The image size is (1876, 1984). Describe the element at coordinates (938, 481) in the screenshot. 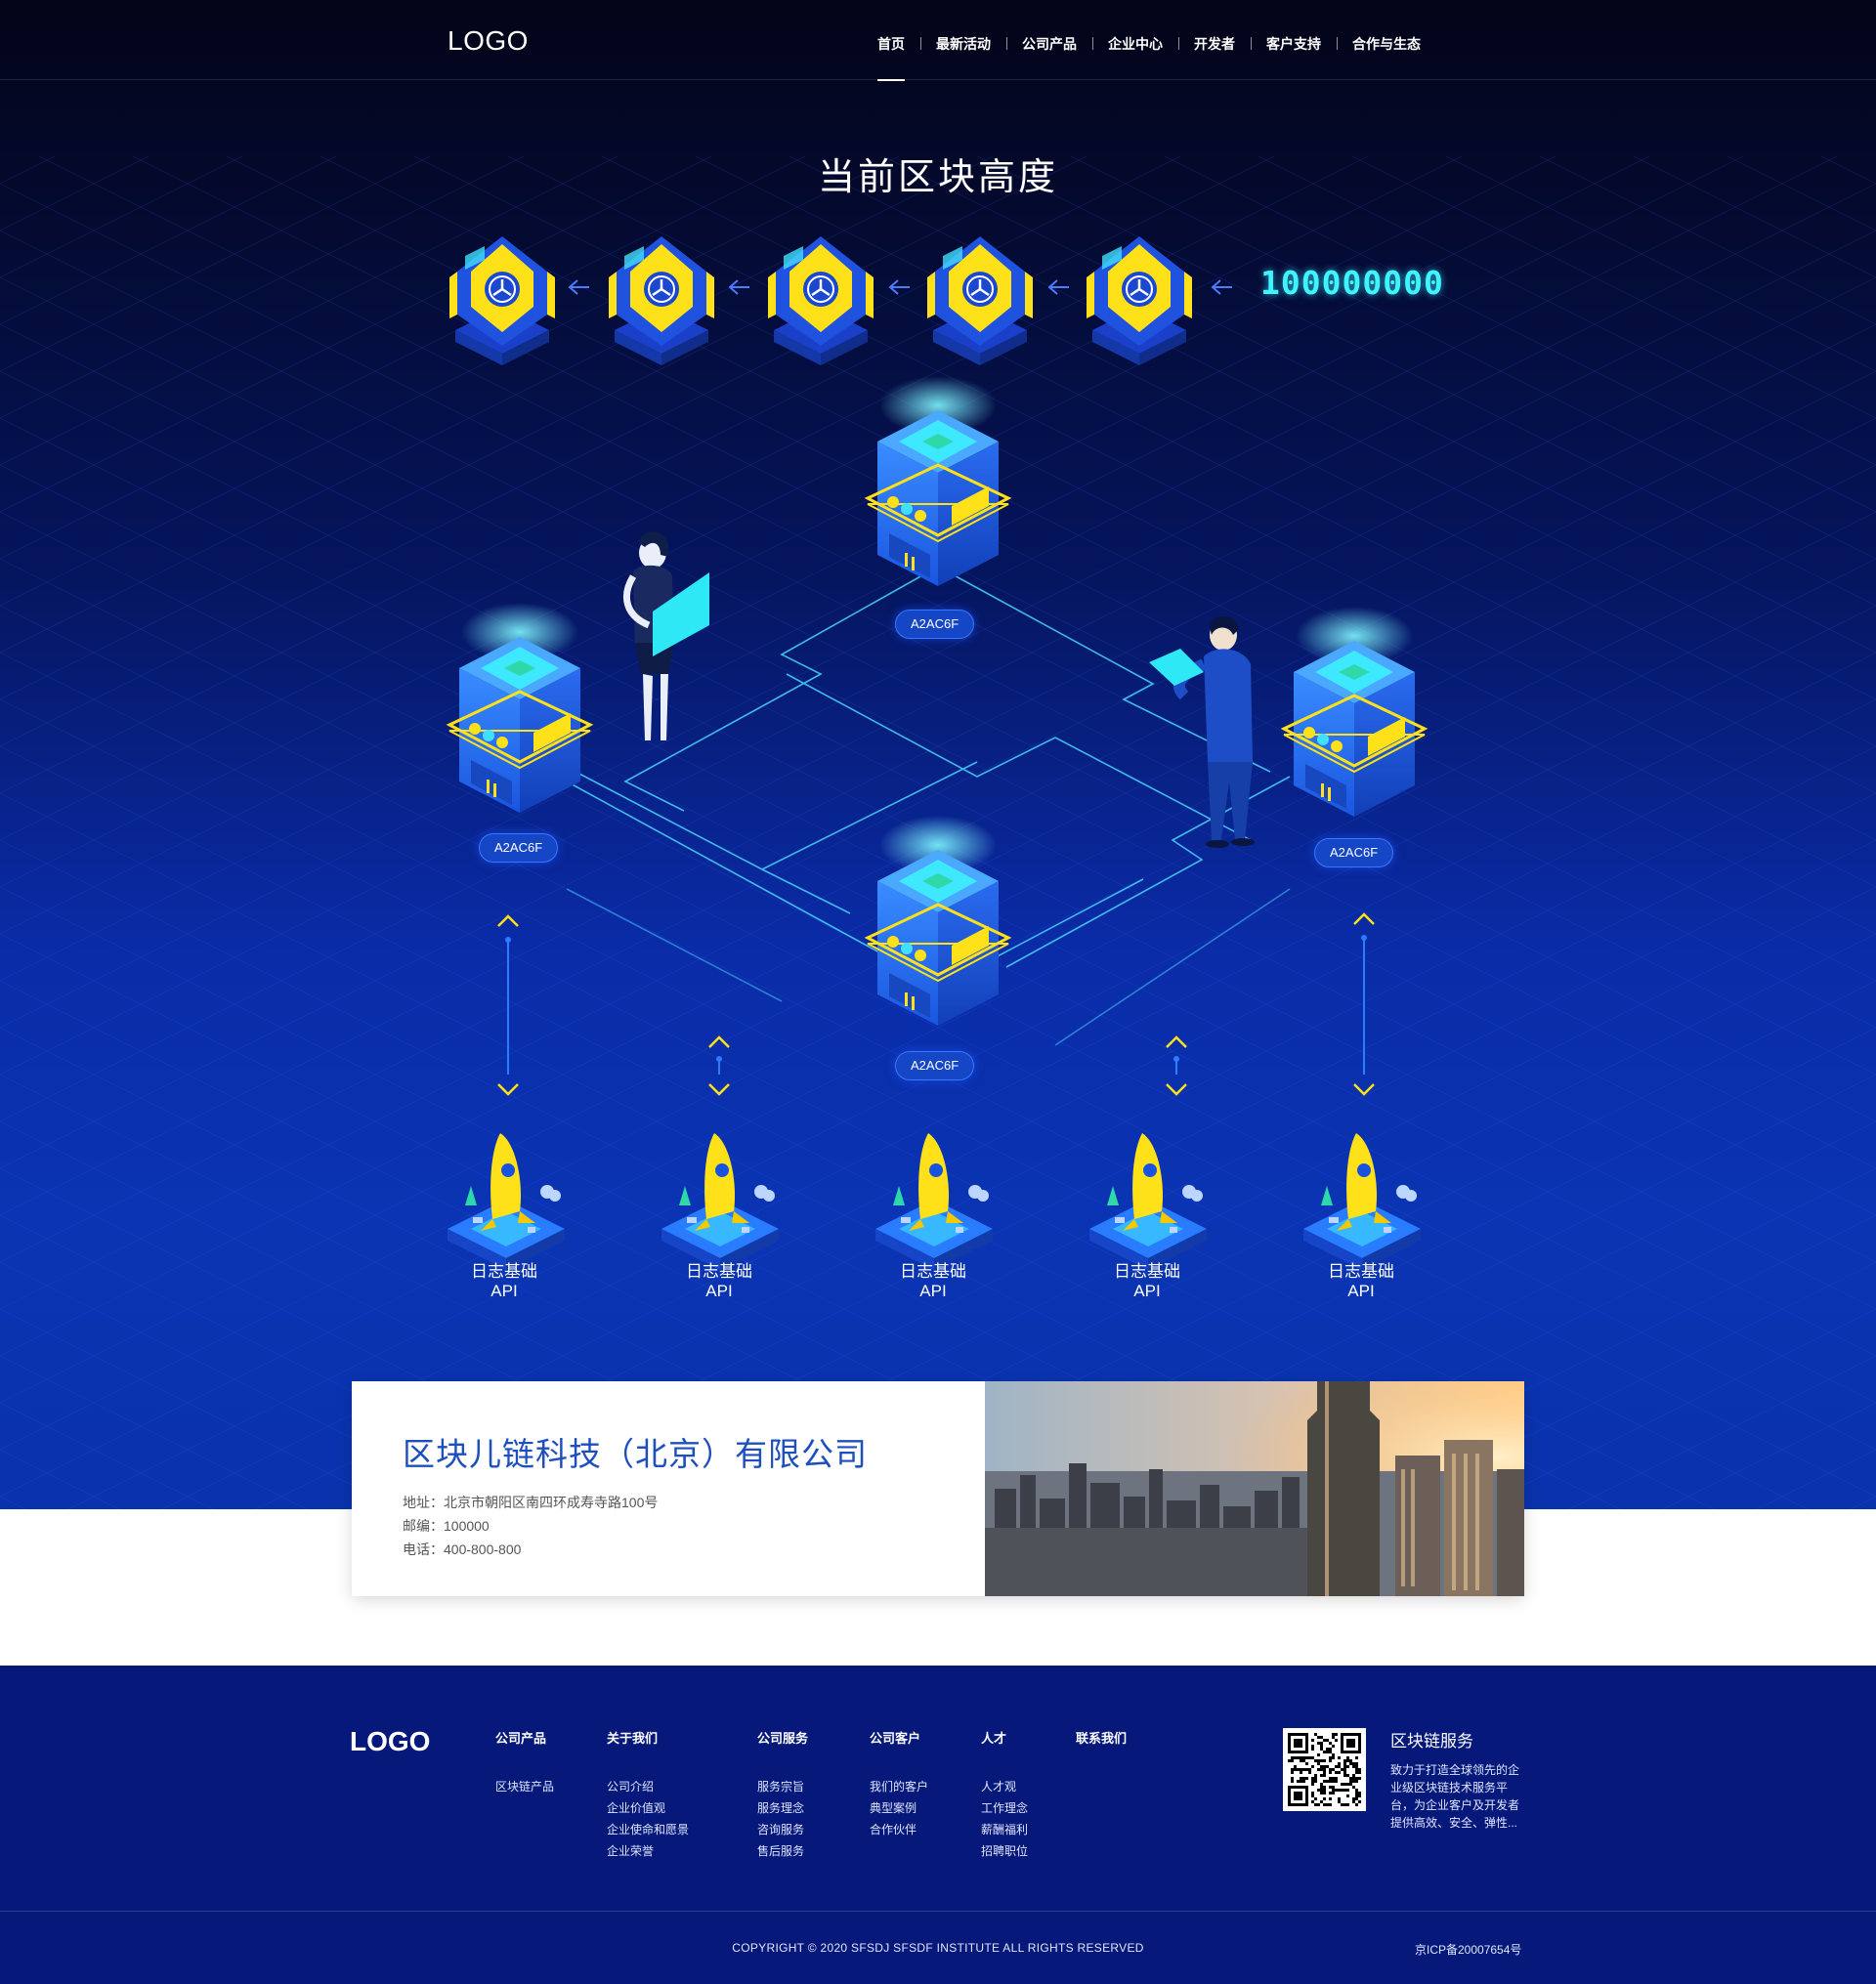

I see `server-node-top-icon` at that location.